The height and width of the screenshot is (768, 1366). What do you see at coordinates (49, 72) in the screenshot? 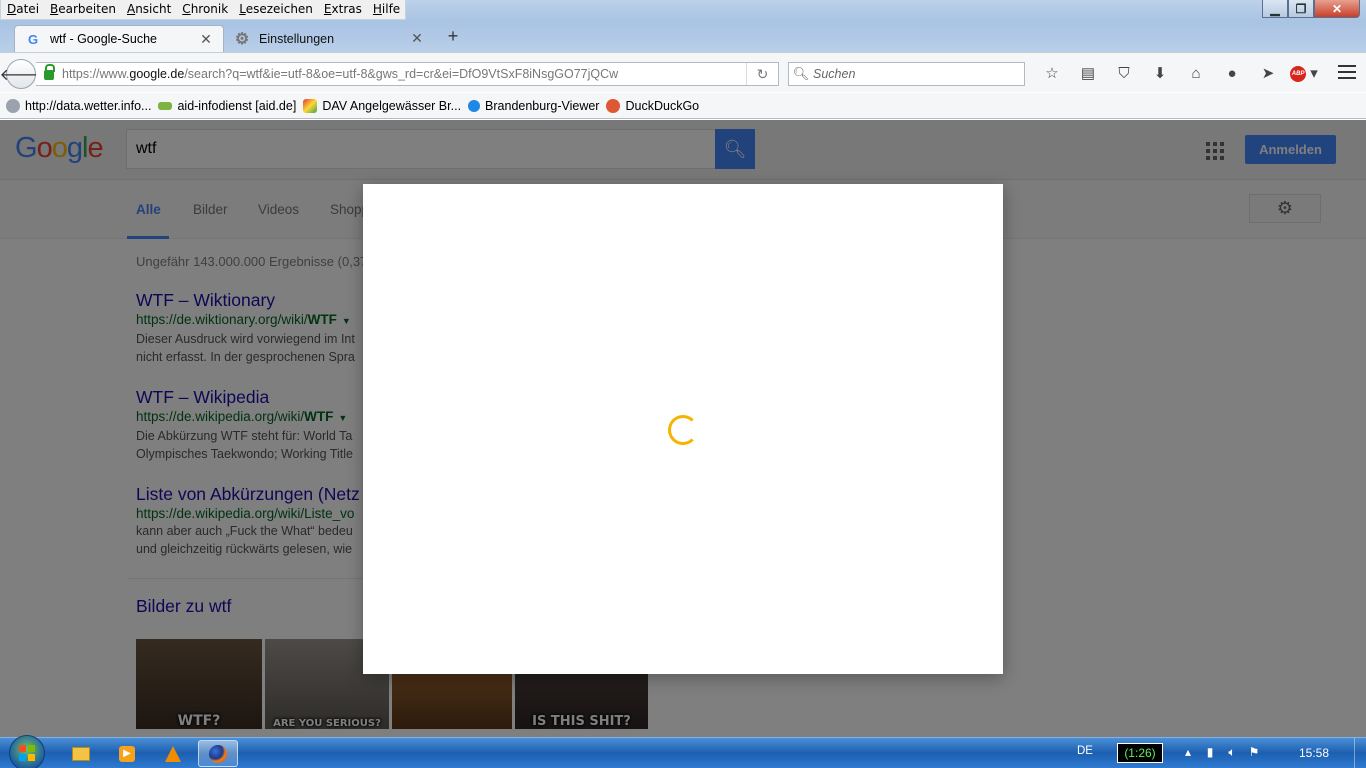
I see `lock-icon` at bounding box center [49, 72].